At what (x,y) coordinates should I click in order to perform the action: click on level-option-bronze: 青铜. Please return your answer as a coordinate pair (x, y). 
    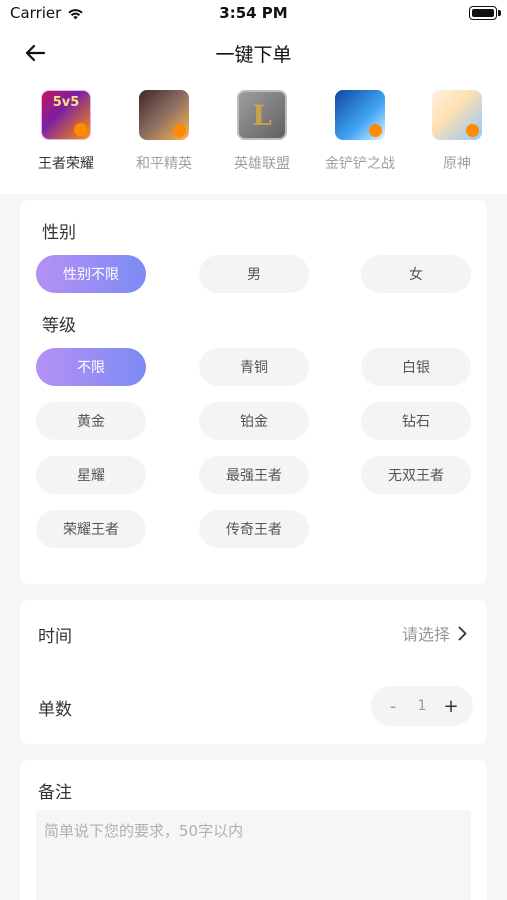
    Looking at the image, I should click on (254, 367).